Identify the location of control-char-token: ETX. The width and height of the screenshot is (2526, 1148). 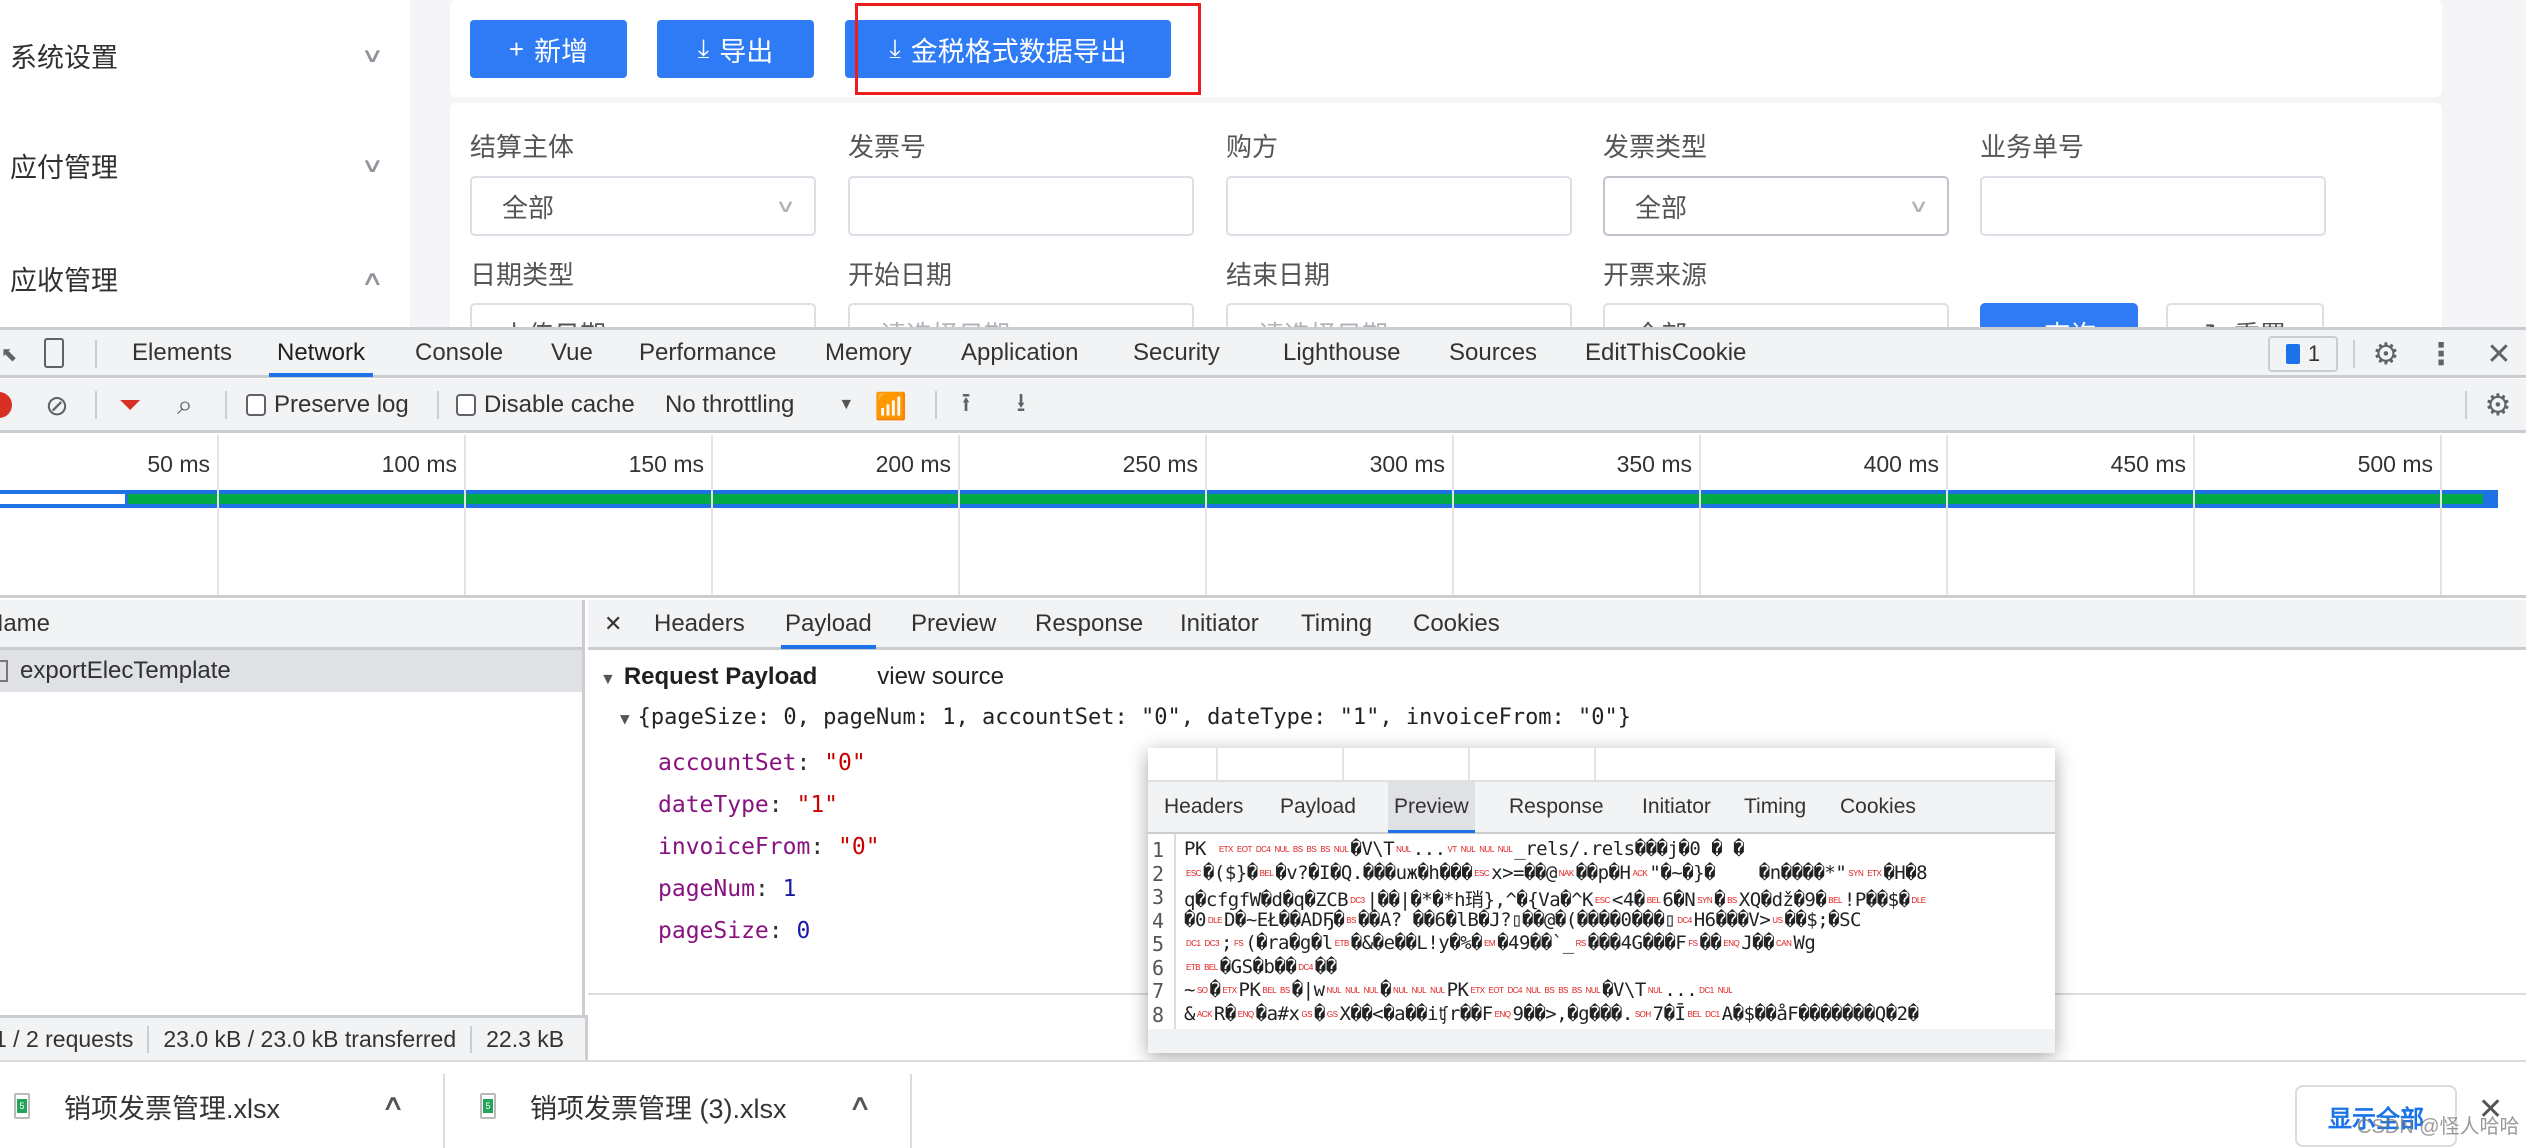
(1477, 990).